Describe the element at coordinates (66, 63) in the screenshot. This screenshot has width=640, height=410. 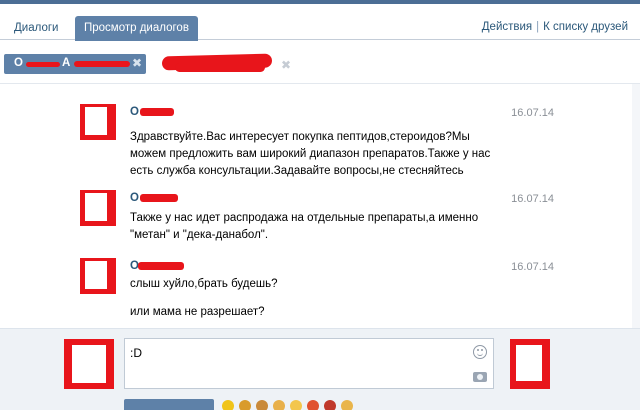
I see `participant-chip-second-initial: А` at that location.